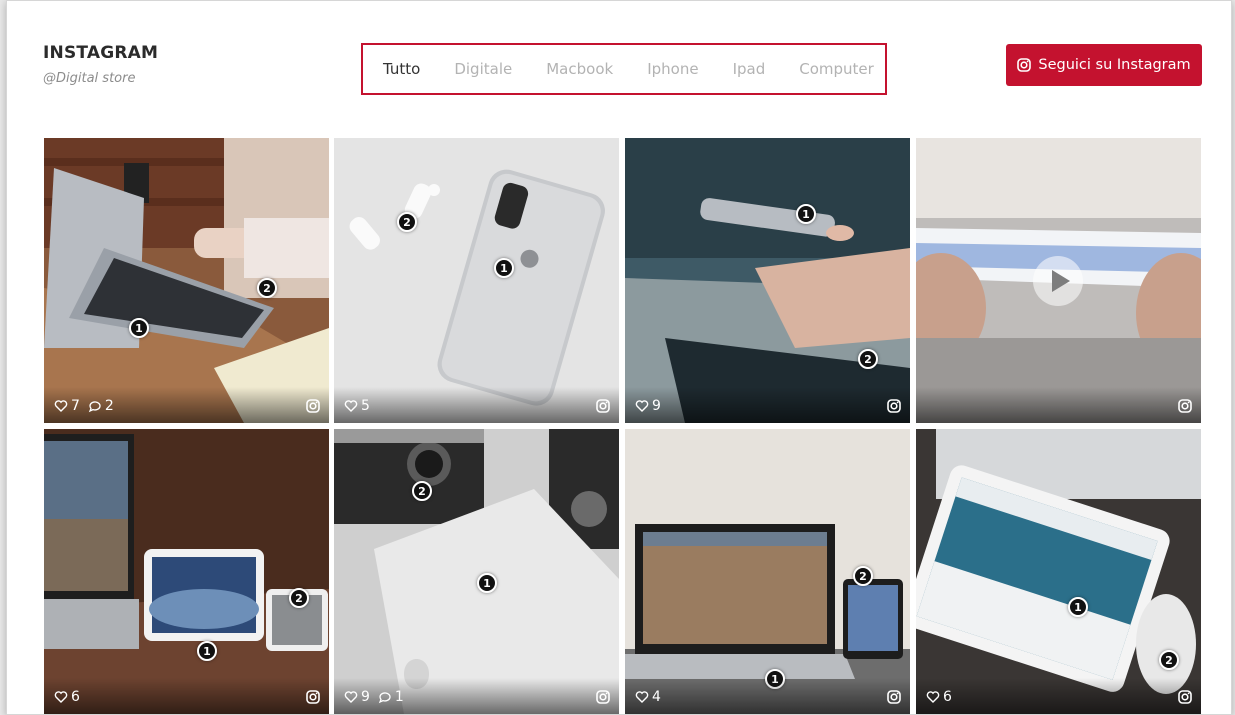 The image size is (1235, 715). I want to click on post-tile-7: 1 2 4, so click(767, 571).